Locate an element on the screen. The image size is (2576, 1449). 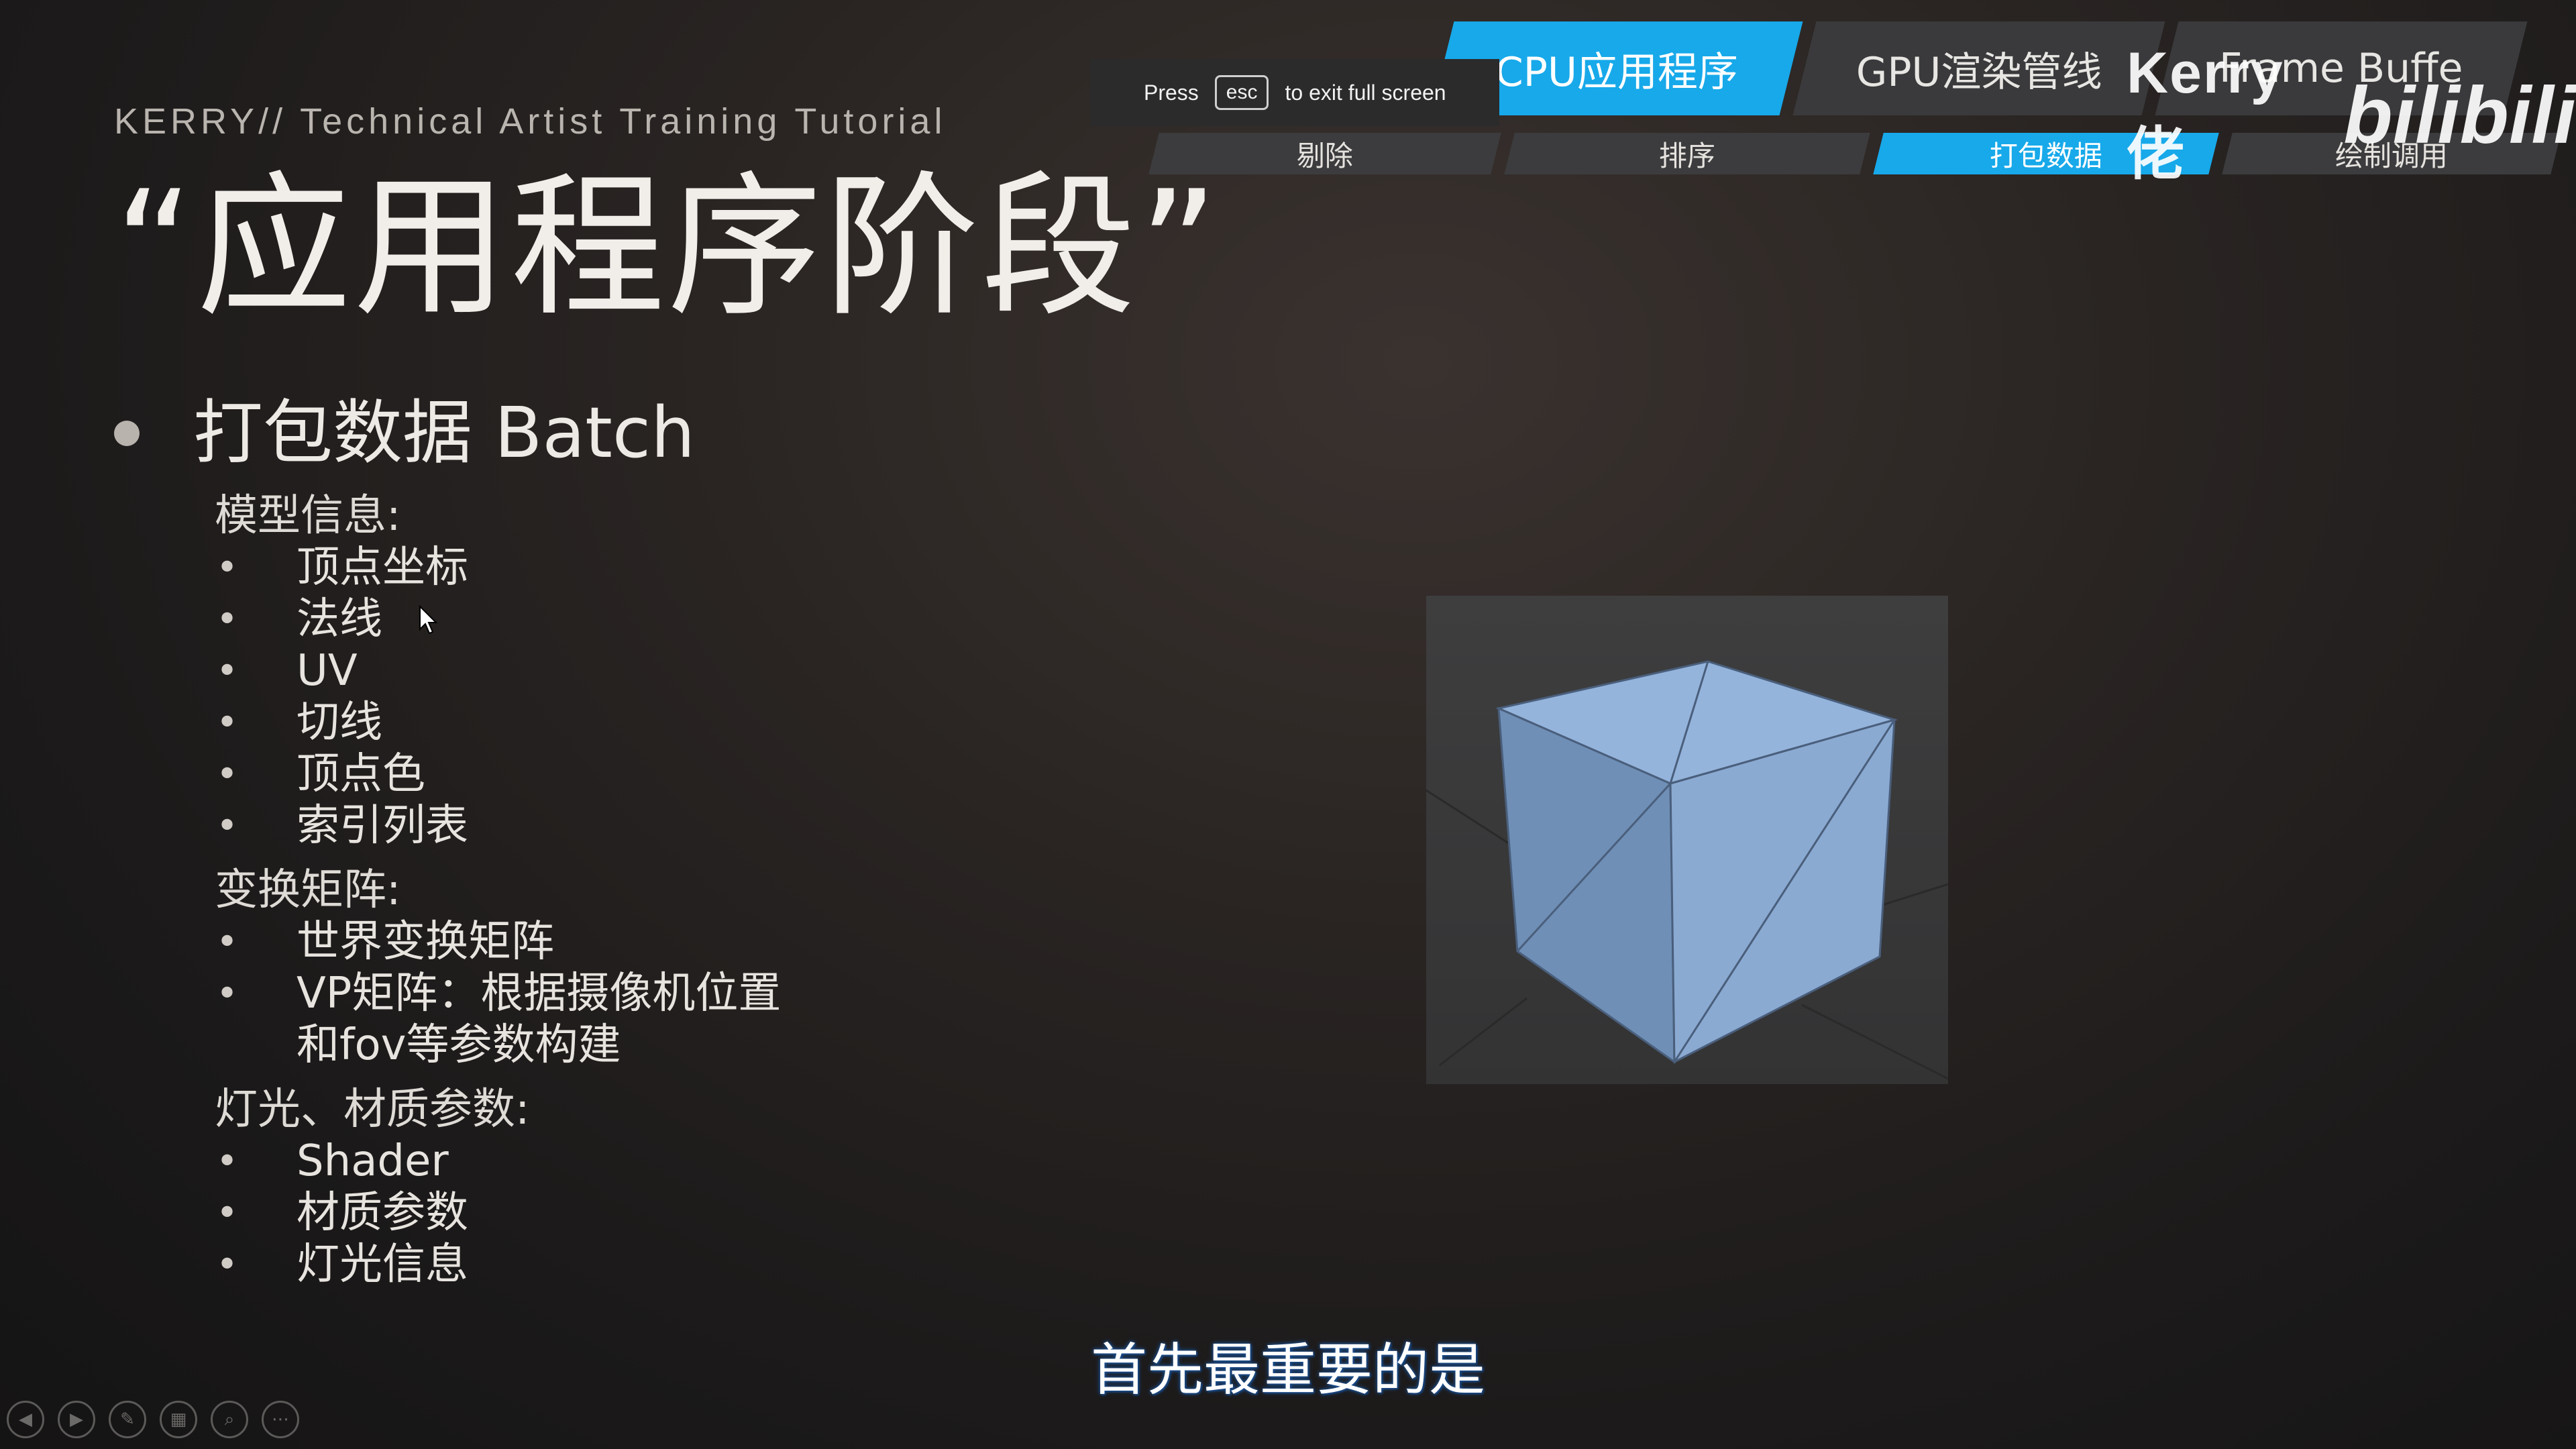
watermark-author: Kerry佬 is located at coordinates (2205, 113).